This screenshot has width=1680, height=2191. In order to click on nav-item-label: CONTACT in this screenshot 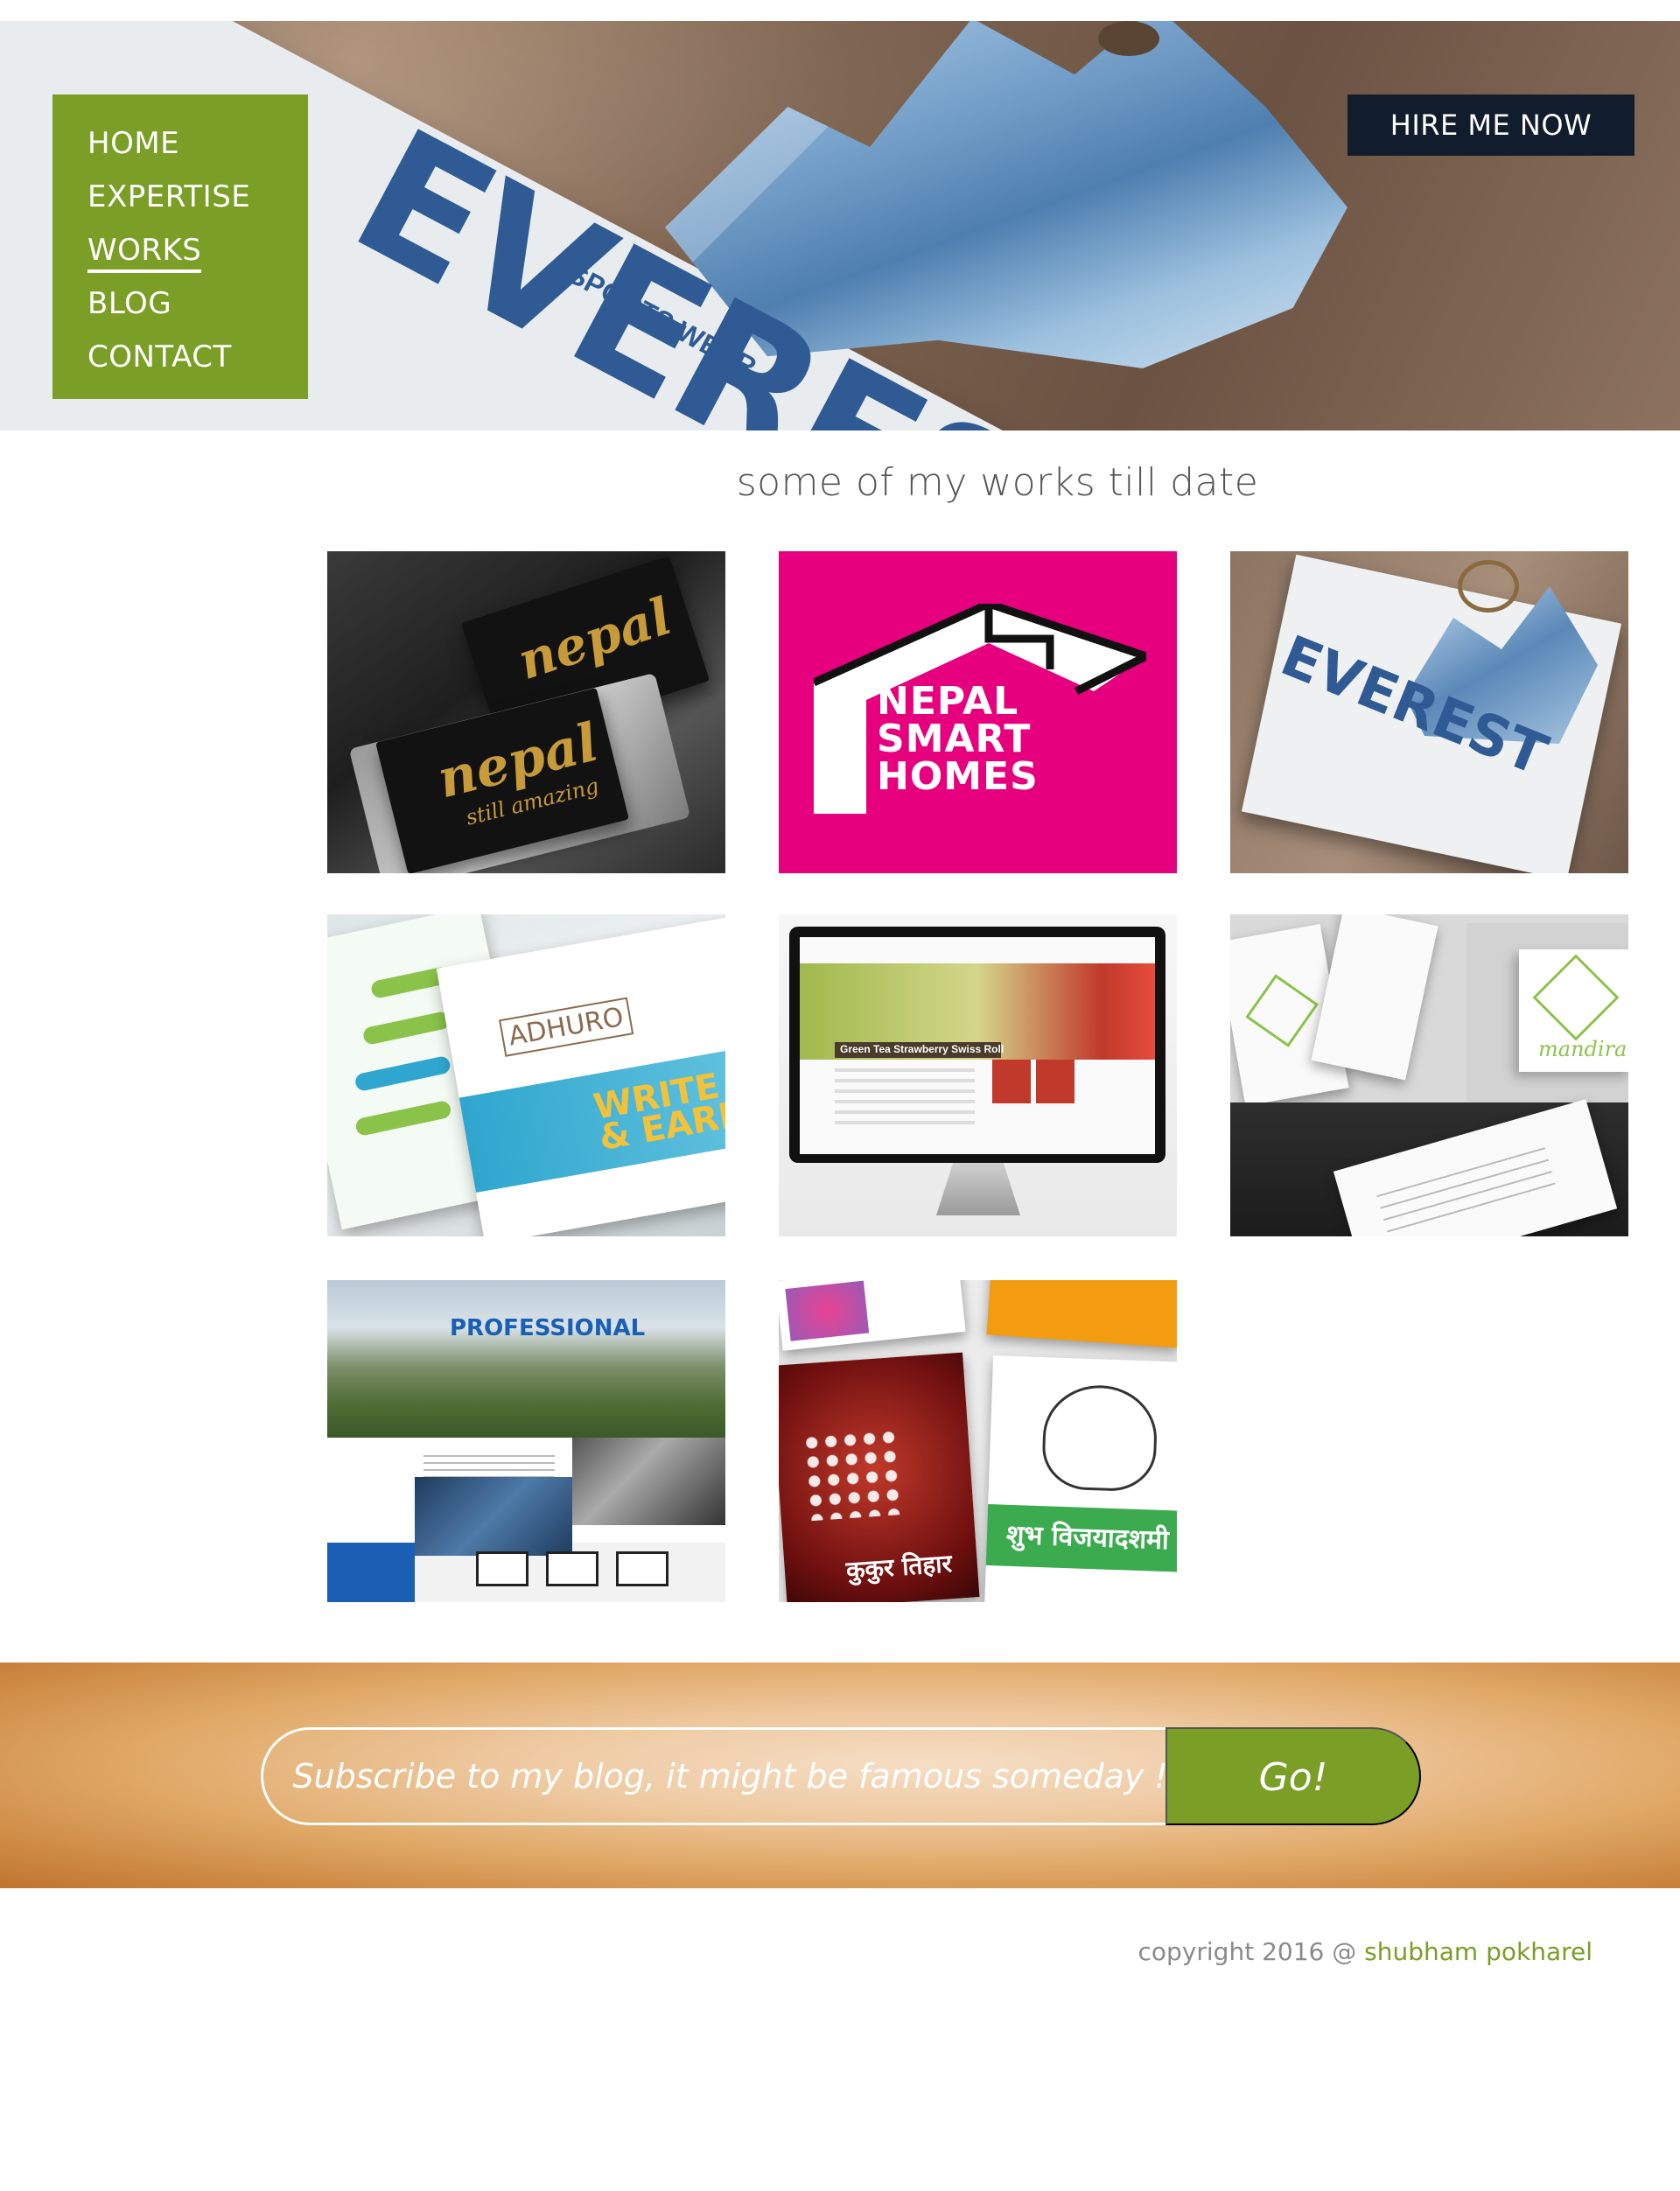, I will do `click(160, 357)`.